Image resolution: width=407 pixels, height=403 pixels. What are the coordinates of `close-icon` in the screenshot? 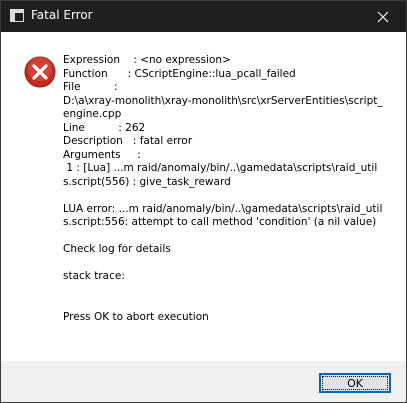 It's located at (383, 16).